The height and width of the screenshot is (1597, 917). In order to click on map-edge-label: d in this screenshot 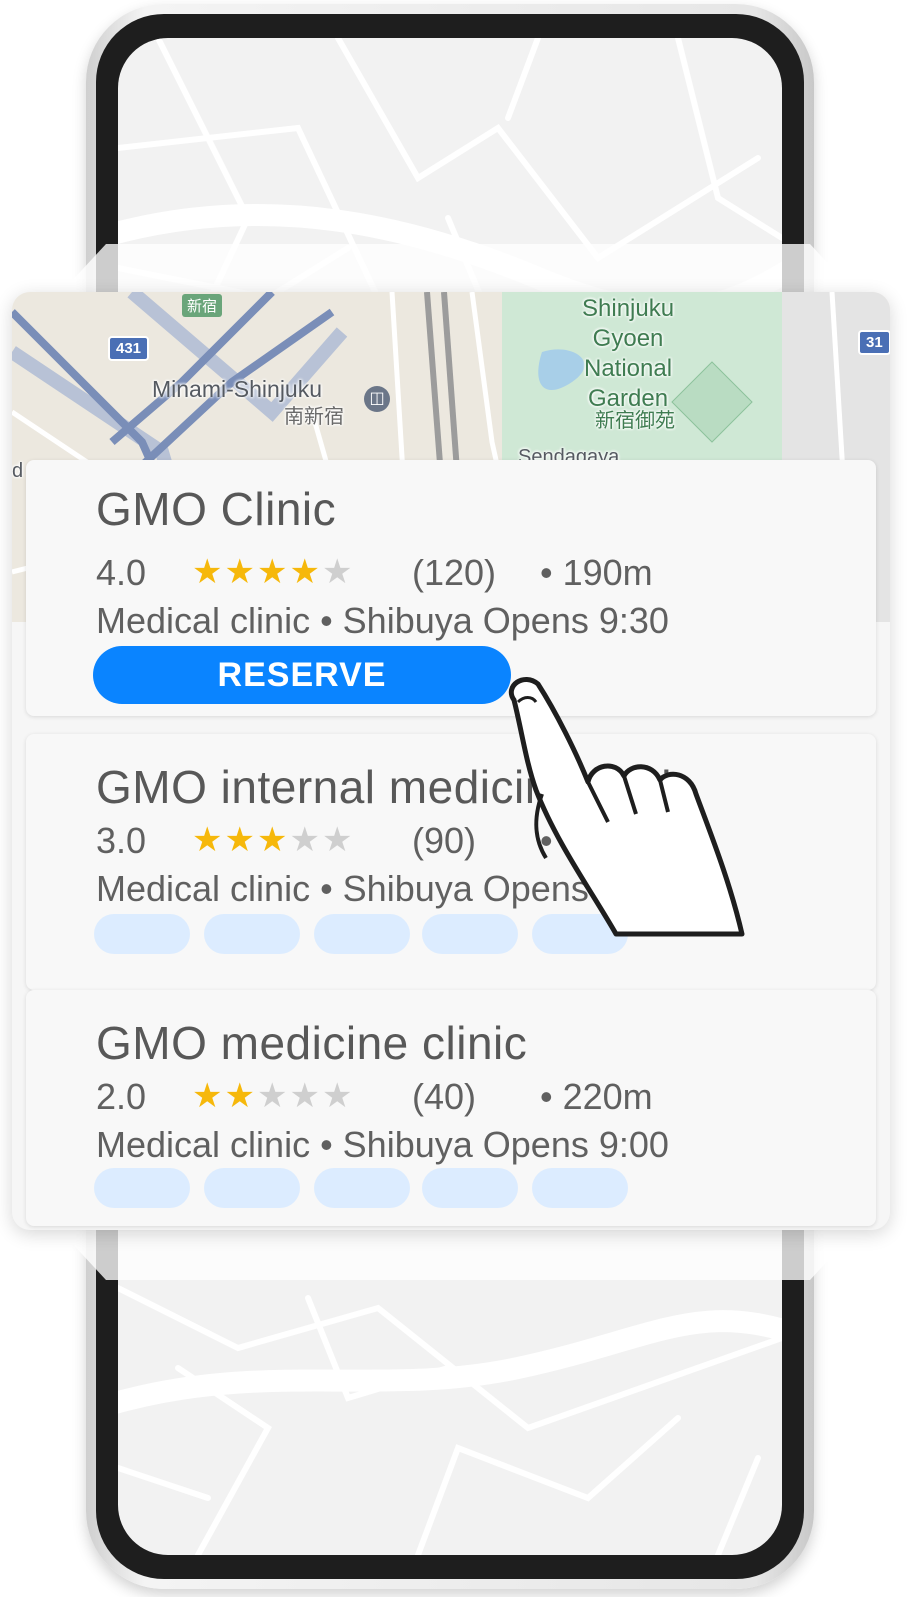, I will do `click(18, 471)`.